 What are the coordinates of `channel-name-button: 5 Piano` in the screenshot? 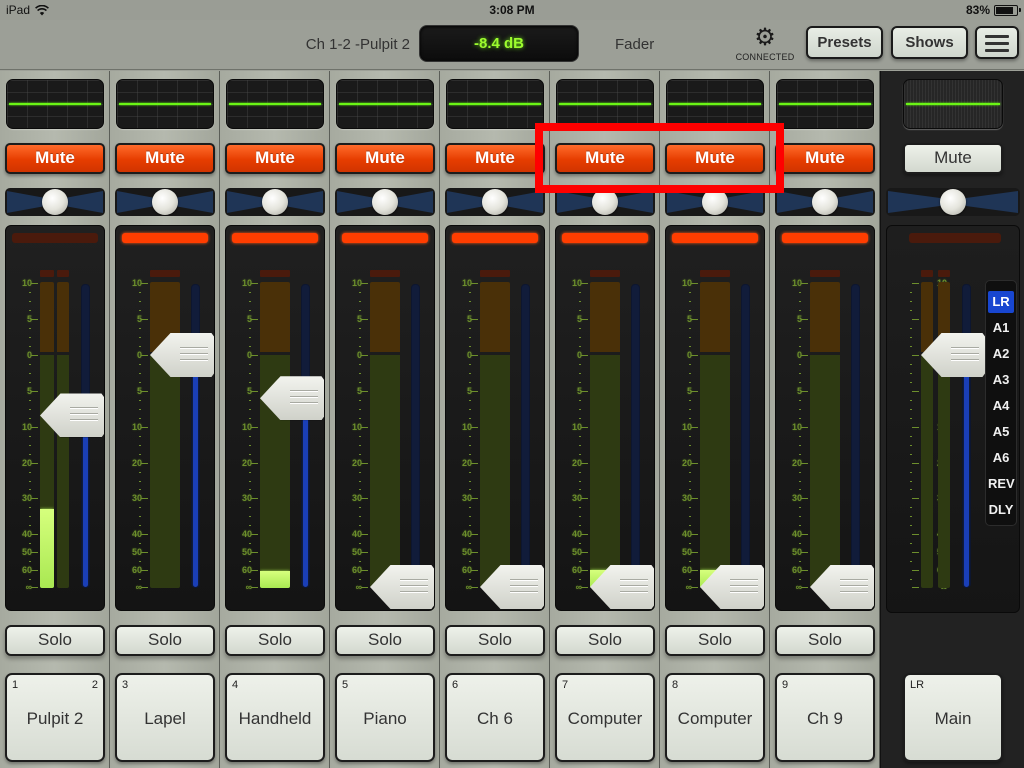 It's located at (385, 717).